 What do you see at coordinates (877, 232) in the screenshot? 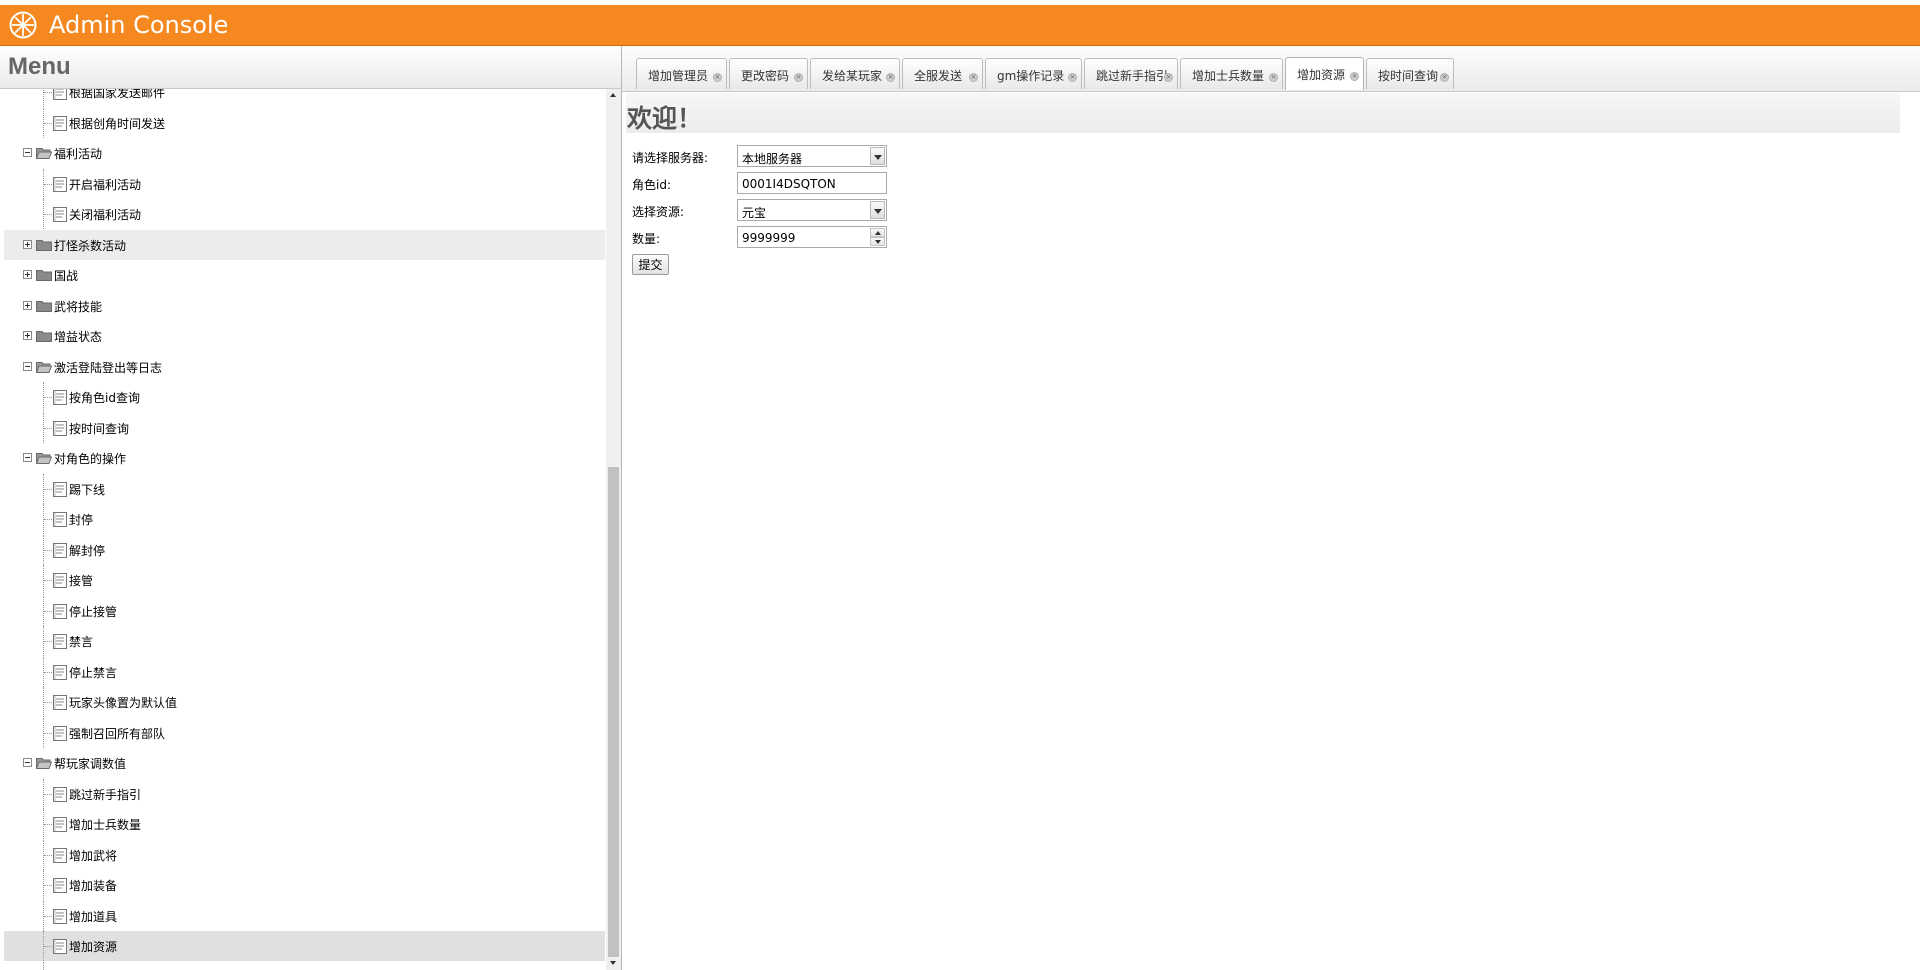
I see `spin-up-icon` at bounding box center [877, 232].